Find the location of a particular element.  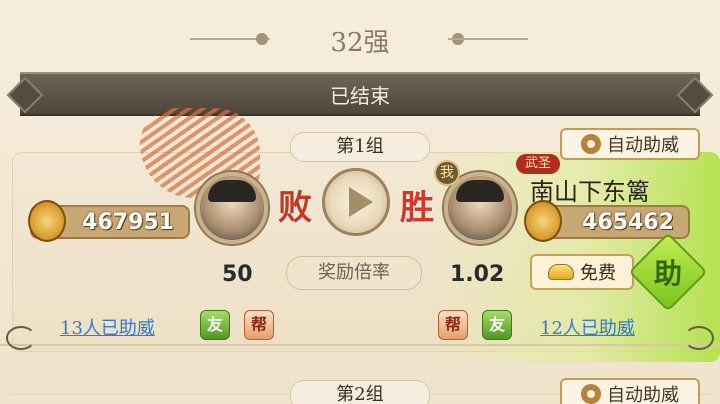

auto-cheer-label: 自动助威 is located at coordinates (643, 145).